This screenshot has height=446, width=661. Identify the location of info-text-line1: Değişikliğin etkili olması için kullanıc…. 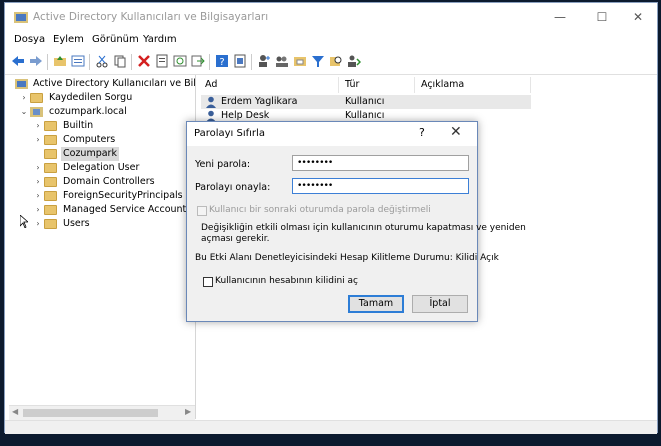
(363, 228).